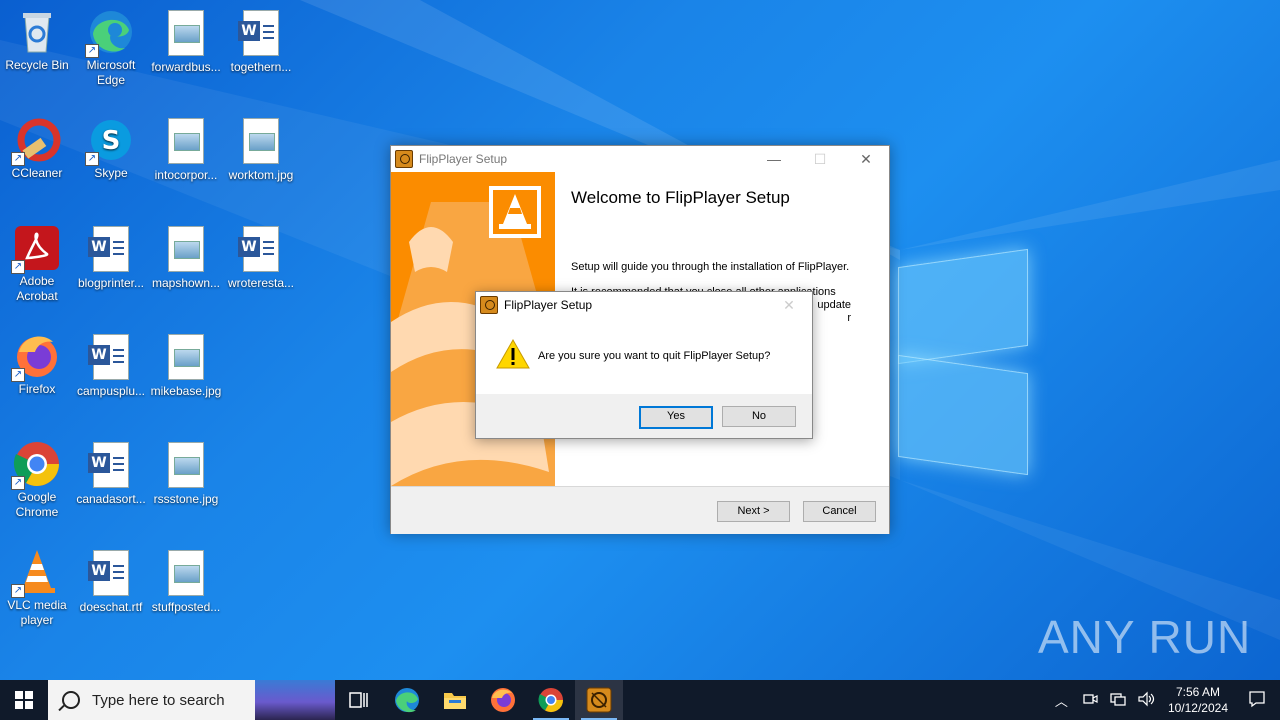 This screenshot has width=1280, height=720. I want to click on desktop-icon-ccleaner: ↗ CCleaner, so click(37, 148).